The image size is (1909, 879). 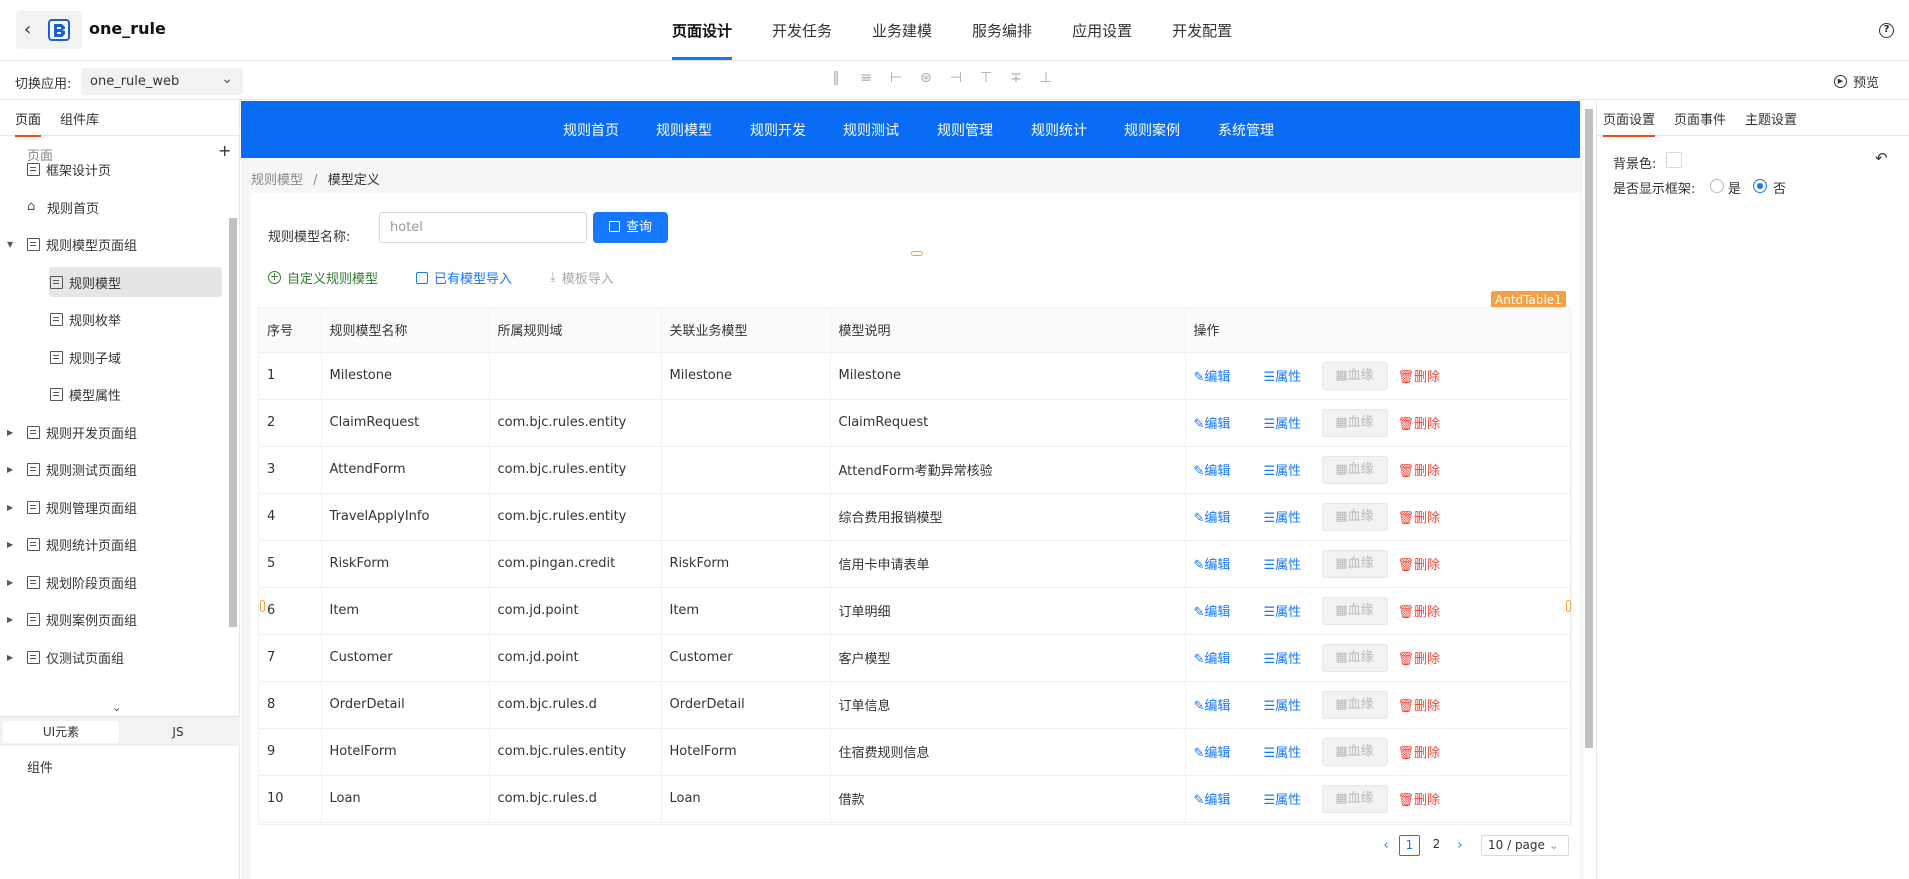 What do you see at coordinates (224, 150) in the screenshot?
I see `add-page-icon: +` at bounding box center [224, 150].